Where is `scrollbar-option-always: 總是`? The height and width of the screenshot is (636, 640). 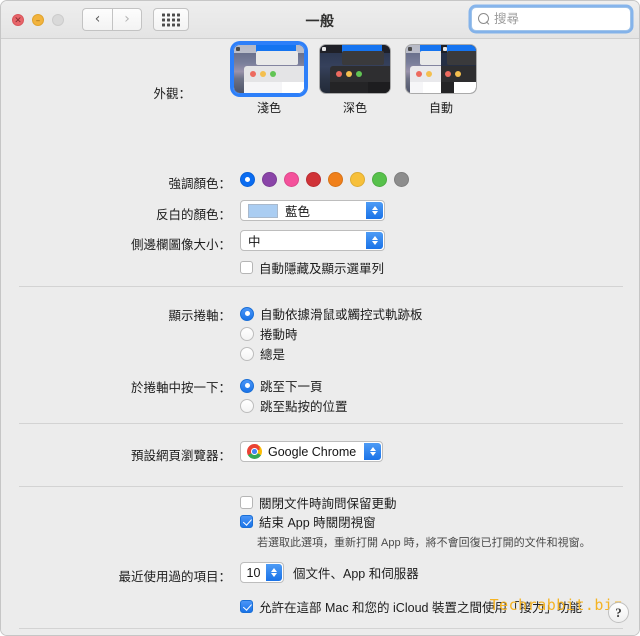
scrollbar-option-always: 總是 is located at coordinates (262, 353).